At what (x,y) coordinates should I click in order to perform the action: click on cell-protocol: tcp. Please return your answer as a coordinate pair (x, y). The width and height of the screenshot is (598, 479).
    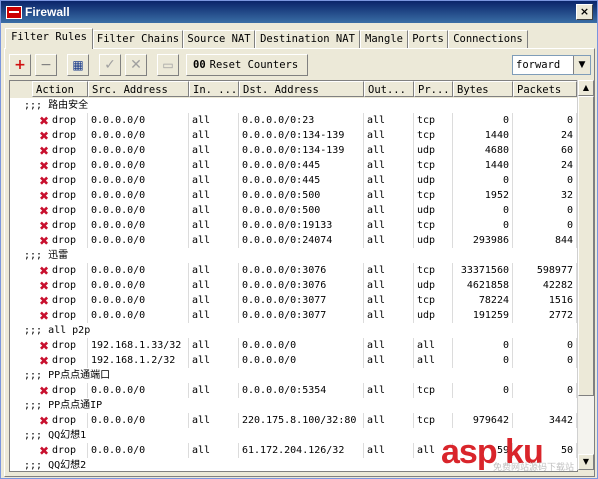
    Looking at the image, I should click on (433, 120).